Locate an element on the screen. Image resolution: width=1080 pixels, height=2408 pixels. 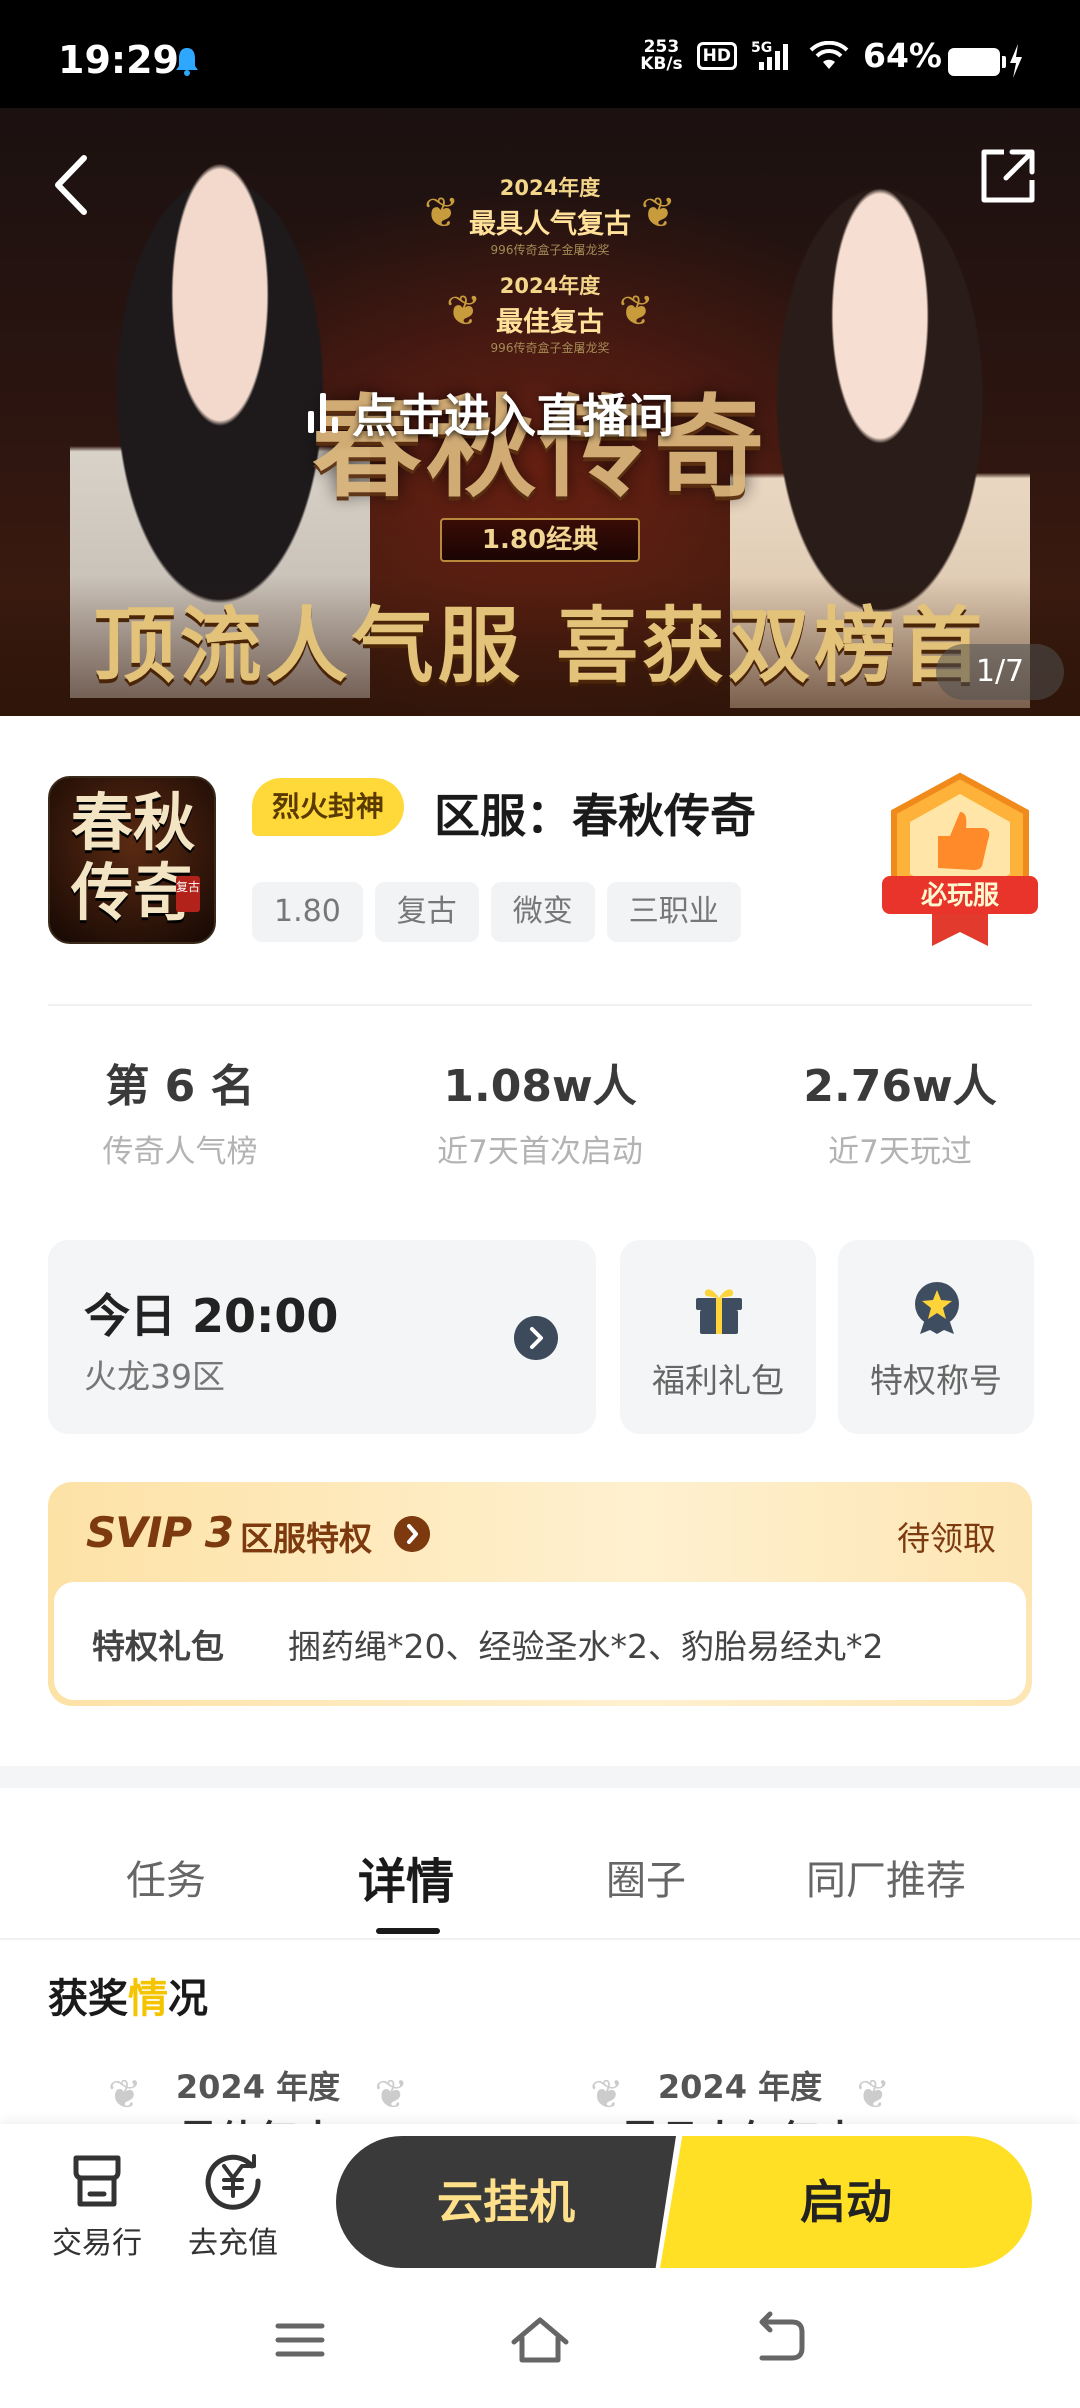
stat-label: 传奇人气榜 is located at coordinates (180, 1152).